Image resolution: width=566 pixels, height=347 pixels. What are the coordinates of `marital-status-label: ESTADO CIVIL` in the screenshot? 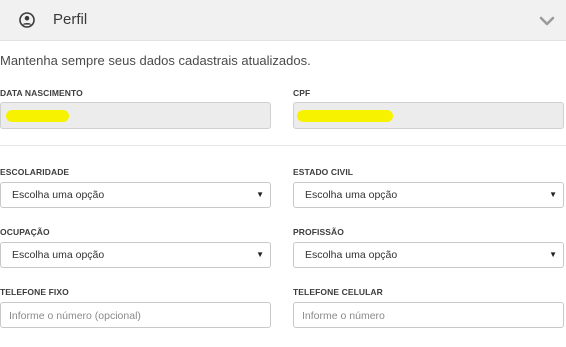 It's located at (323, 172).